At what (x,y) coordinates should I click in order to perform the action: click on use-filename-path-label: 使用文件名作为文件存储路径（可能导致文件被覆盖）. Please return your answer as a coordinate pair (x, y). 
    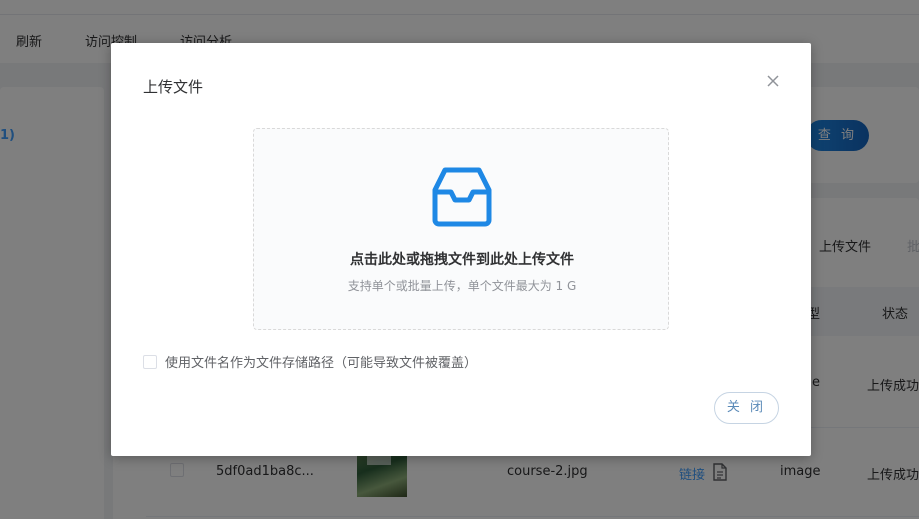
    Looking at the image, I should click on (321, 361).